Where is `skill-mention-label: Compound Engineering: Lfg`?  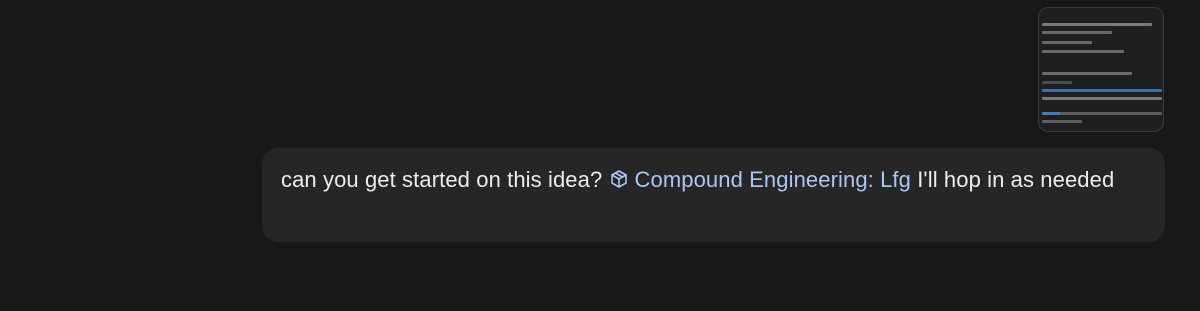 skill-mention-label: Compound Engineering: Lfg is located at coordinates (772, 179).